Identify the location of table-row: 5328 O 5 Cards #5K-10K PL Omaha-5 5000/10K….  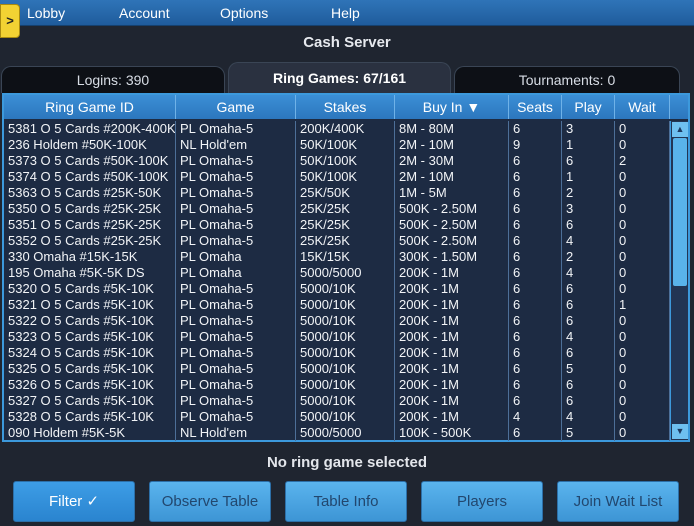
(337, 417).